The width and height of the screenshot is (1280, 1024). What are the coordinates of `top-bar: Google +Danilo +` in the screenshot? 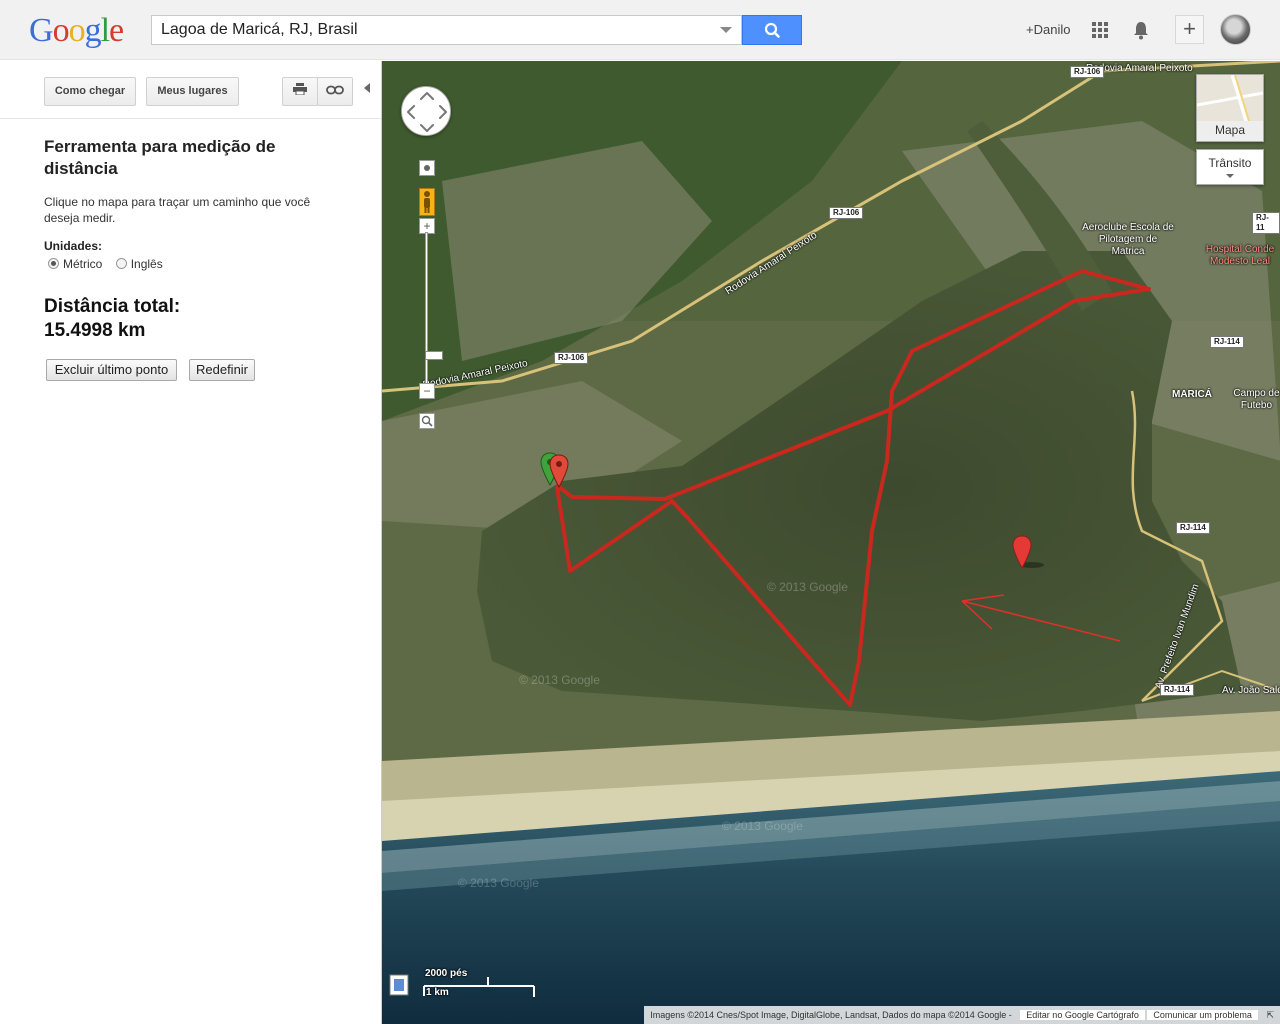 It's located at (640, 30).